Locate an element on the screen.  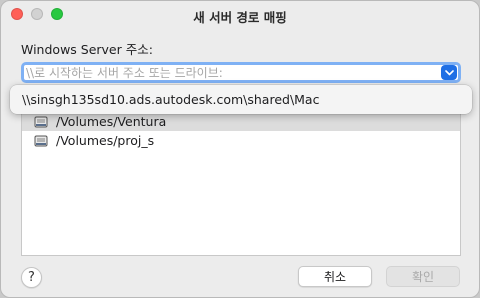
combobox-dropdown-button is located at coordinates (449, 72).